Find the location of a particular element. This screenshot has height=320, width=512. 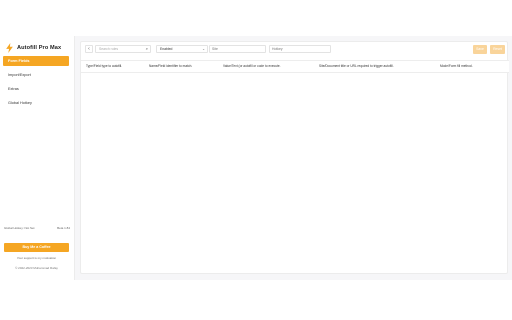

sidebar-item-extras: Extras is located at coordinates (36, 89).